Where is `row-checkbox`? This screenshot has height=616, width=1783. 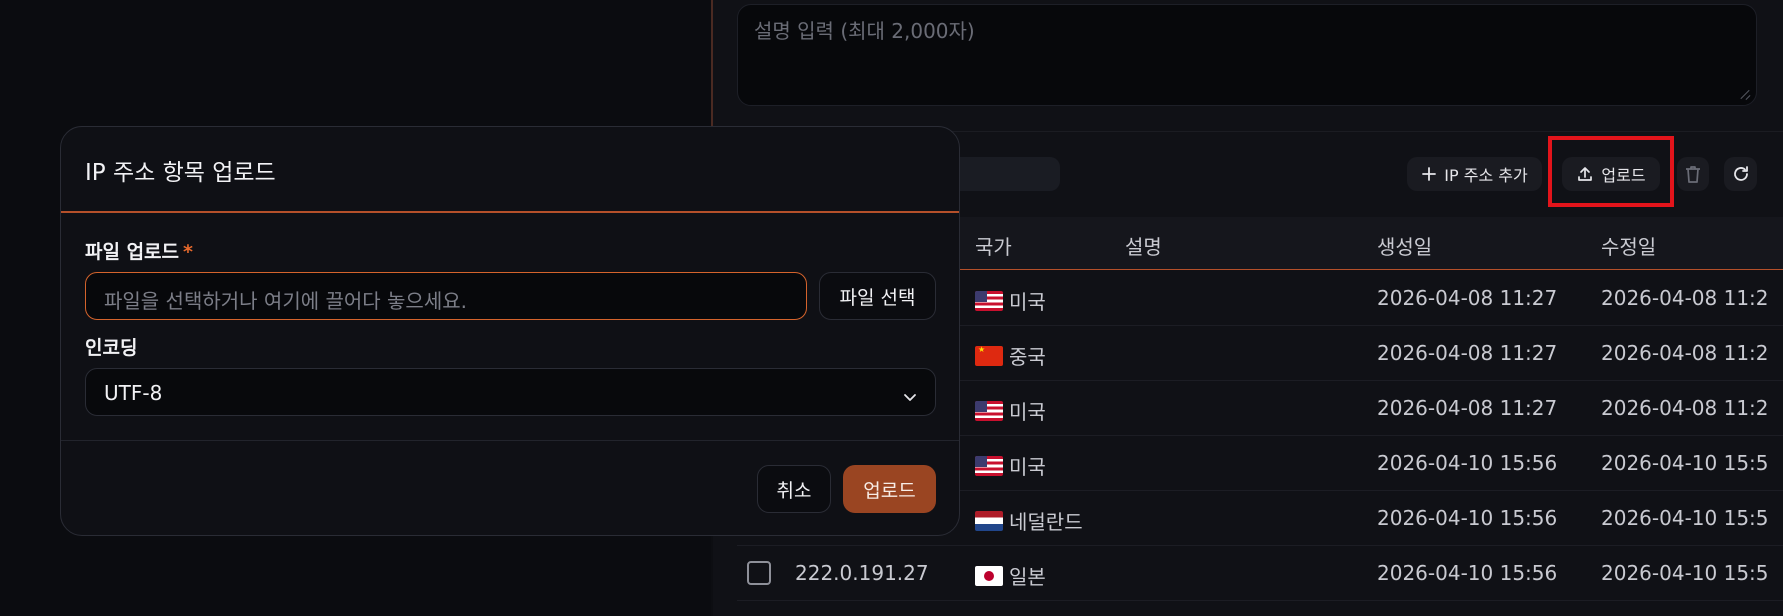
row-checkbox is located at coordinates (759, 573).